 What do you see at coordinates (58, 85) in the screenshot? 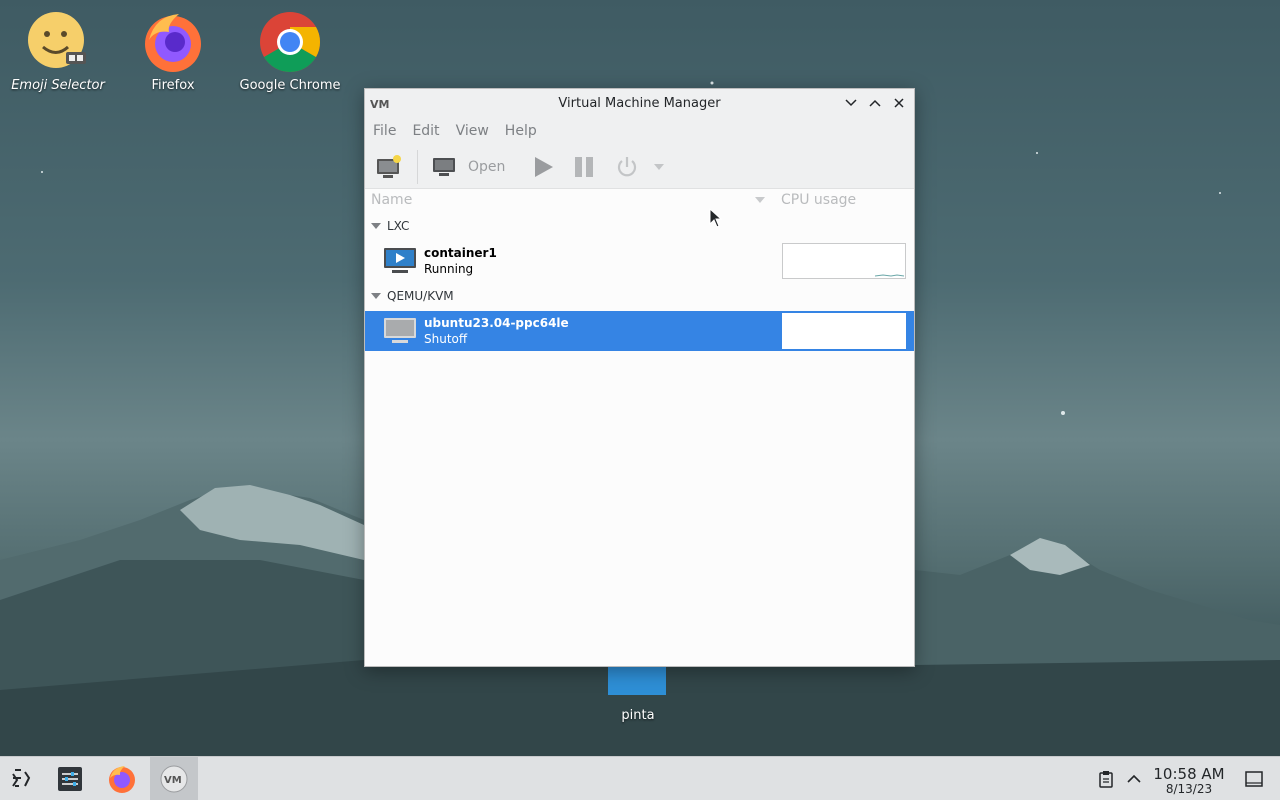
I see `desktop-icon-label: Emoji Selector` at bounding box center [58, 85].